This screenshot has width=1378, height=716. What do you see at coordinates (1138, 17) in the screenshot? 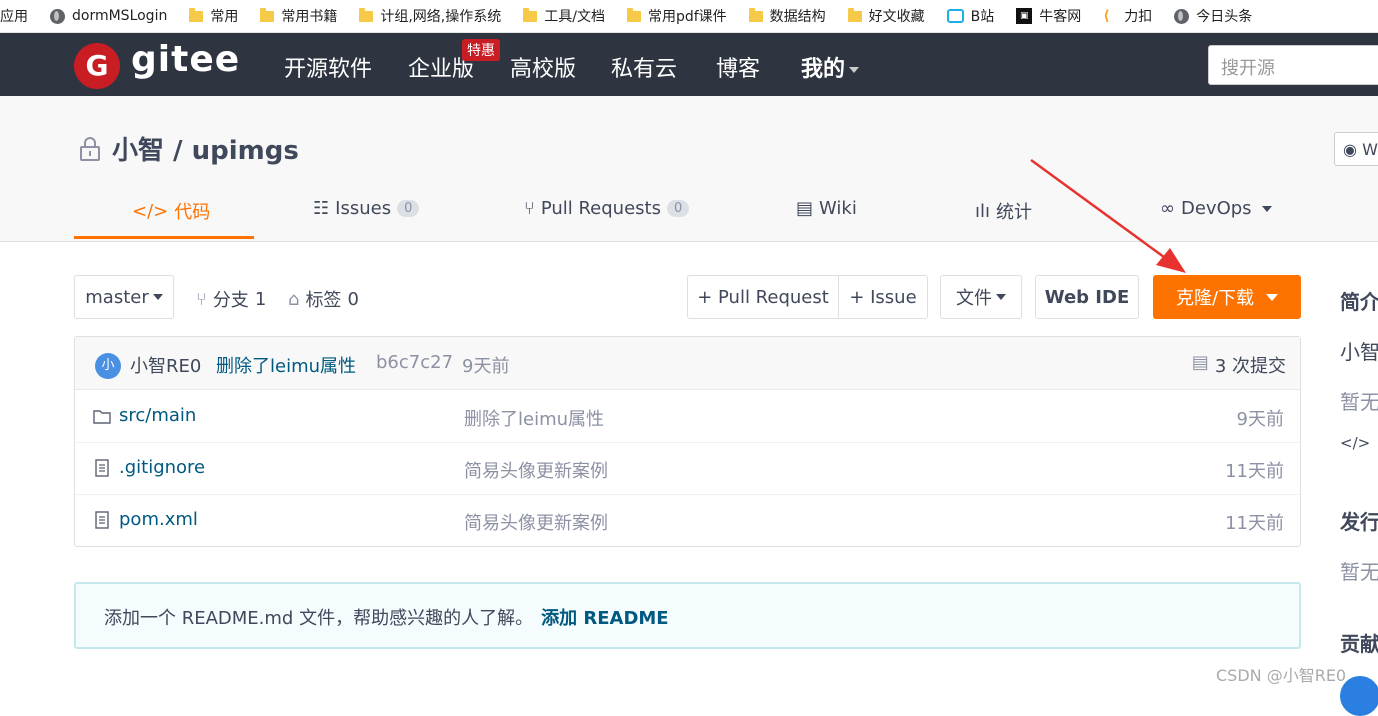
I see `bookmark-label: 力扣` at bounding box center [1138, 17].